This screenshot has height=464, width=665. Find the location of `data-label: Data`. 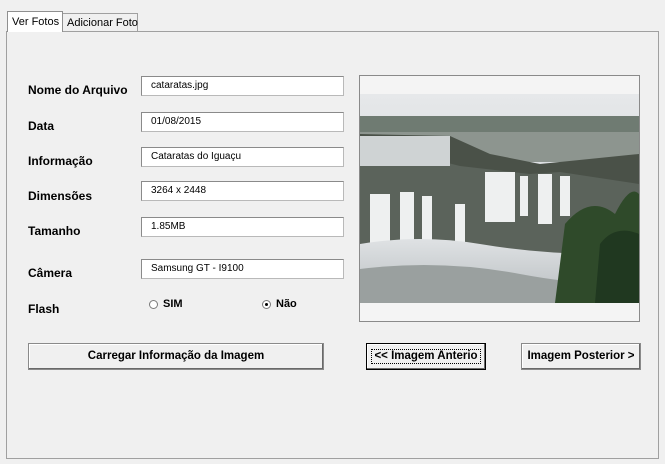

data-label: Data is located at coordinates (41, 126).